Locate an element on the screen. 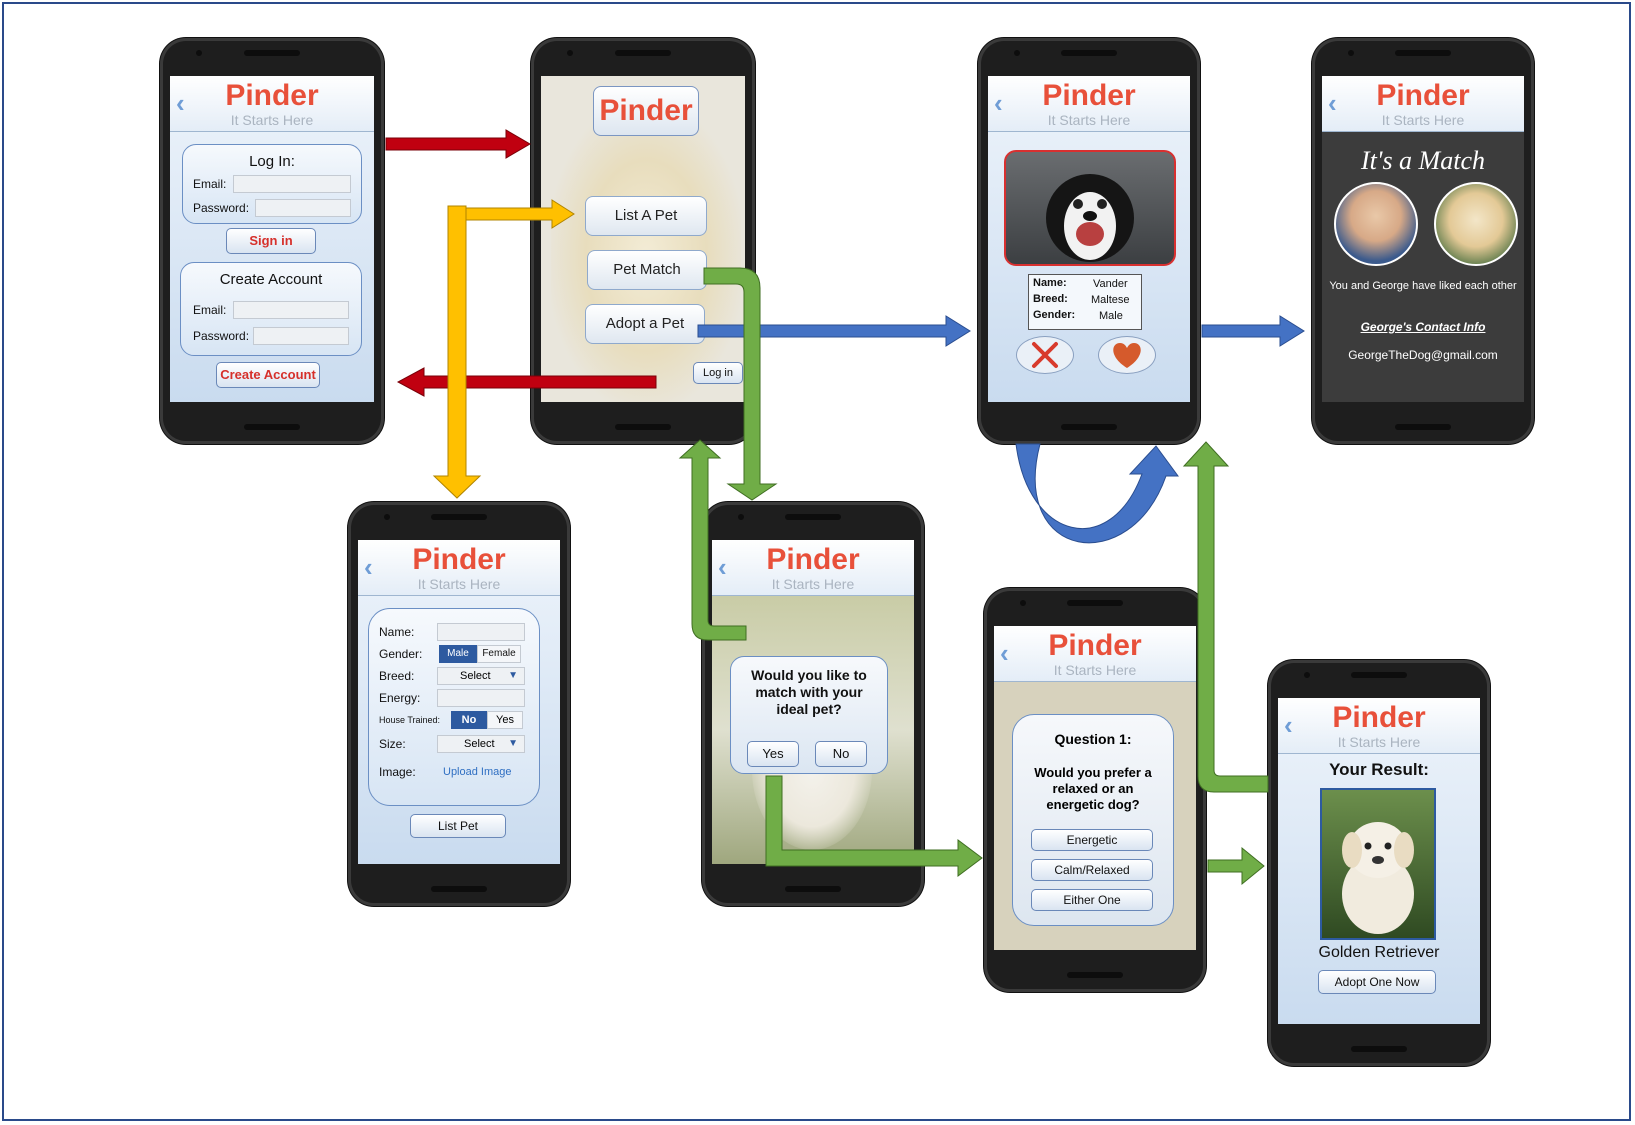 This screenshot has width=1635, height=1125. energy-field is located at coordinates (481, 698).